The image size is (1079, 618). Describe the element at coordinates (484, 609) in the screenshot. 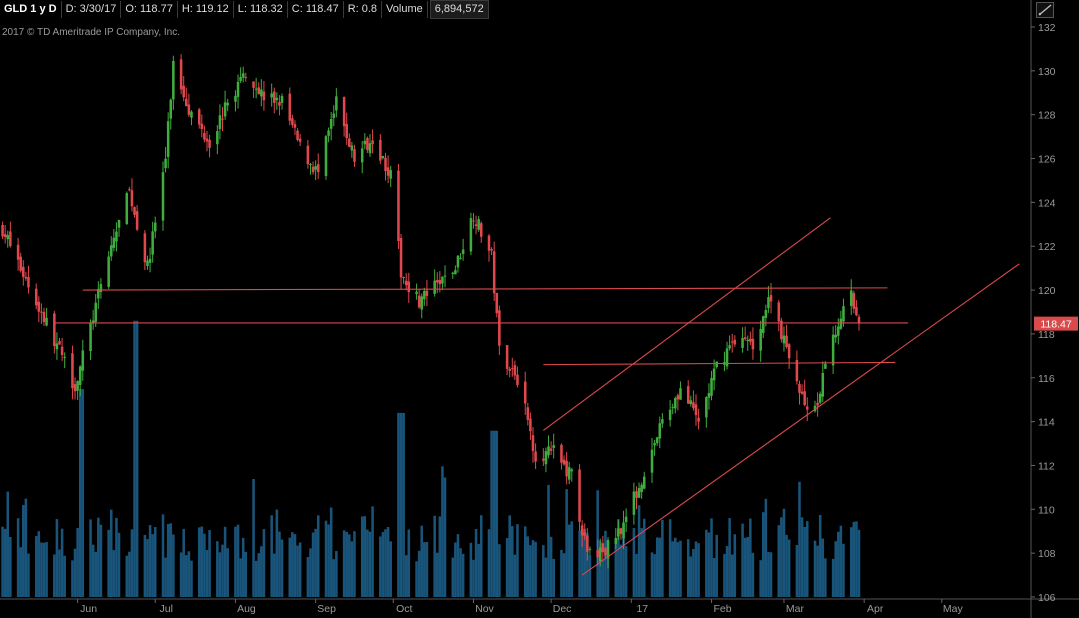

I see `x-tick-label: Nov` at that location.